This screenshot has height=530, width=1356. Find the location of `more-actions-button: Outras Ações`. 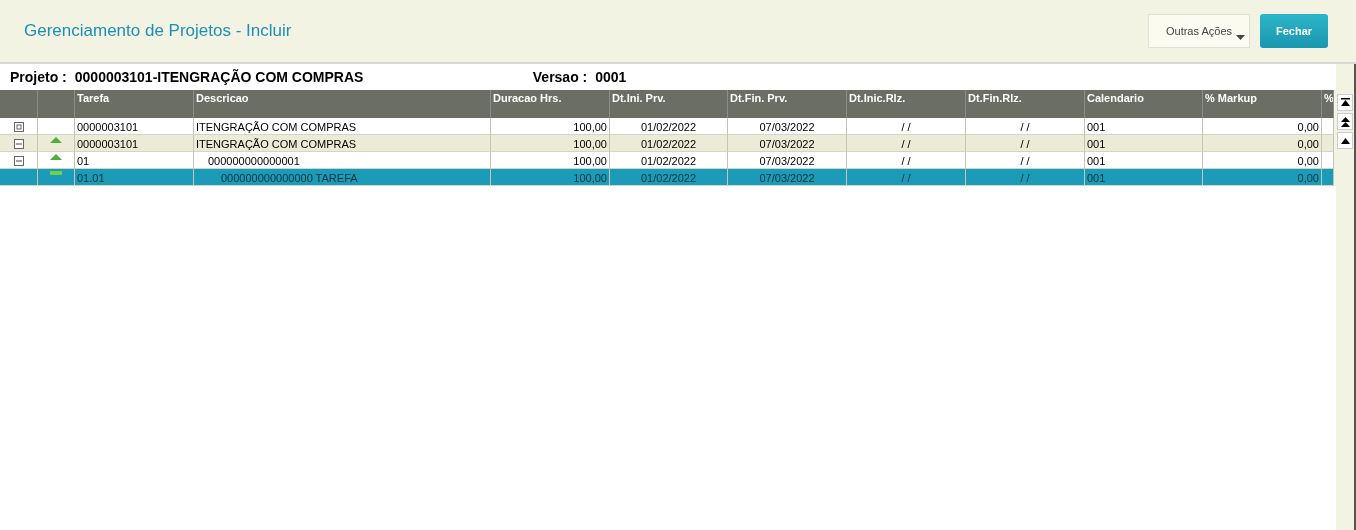

more-actions-button: Outras Ações is located at coordinates (1199, 31).